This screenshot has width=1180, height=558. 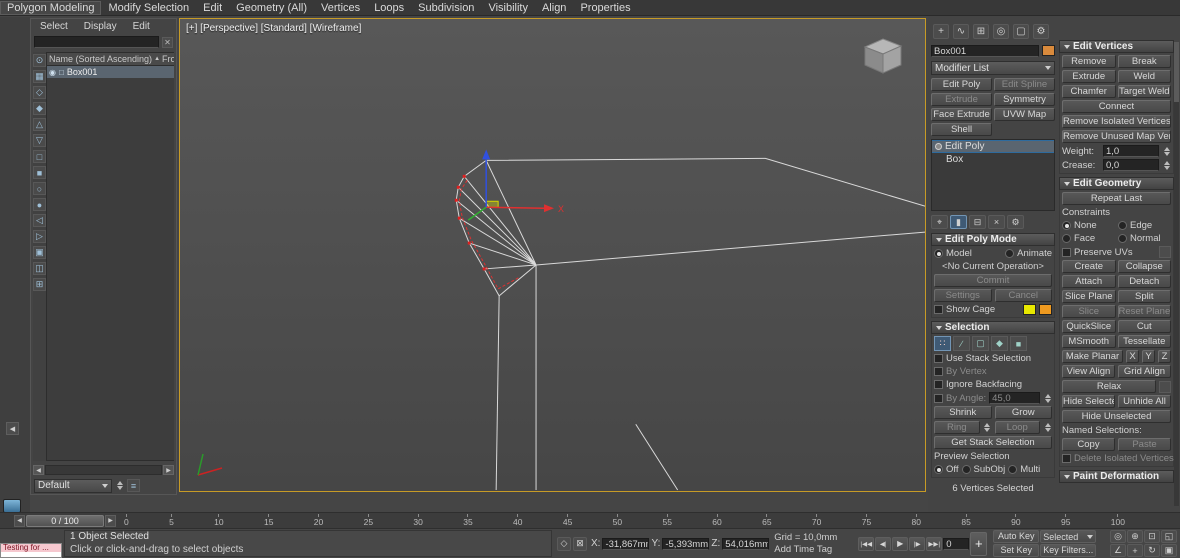 What do you see at coordinates (934, 543) in the screenshot?
I see `go-to-end-icon: ▶▶|` at bounding box center [934, 543].